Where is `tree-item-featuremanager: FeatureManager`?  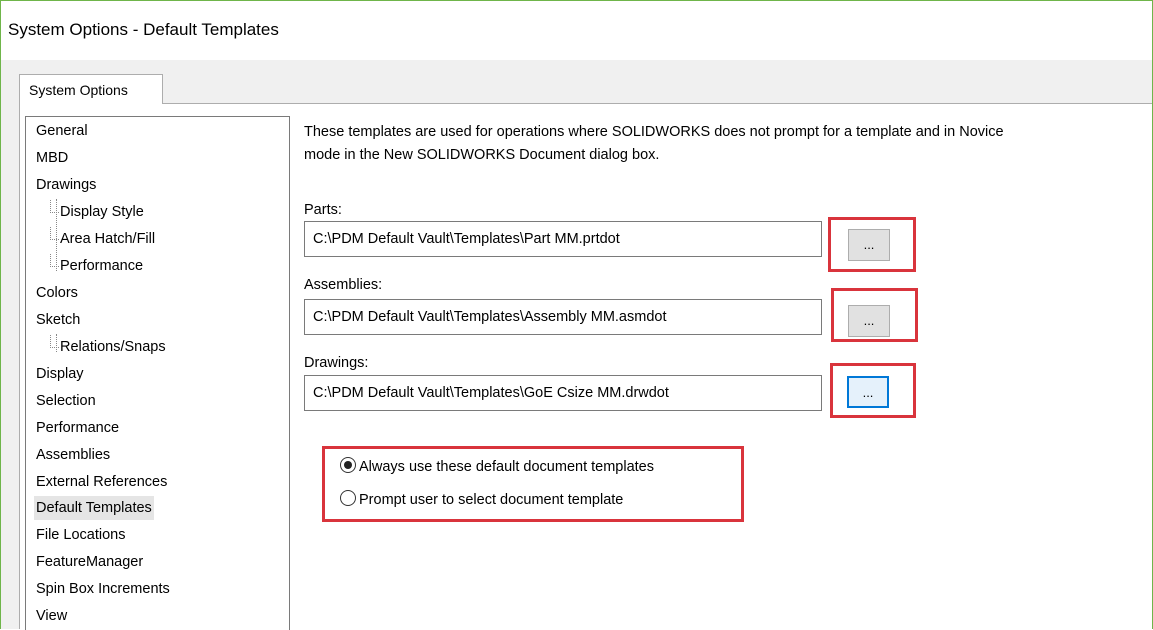
tree-item-featuremanager: FeatureManager is located at coordinates (89, 562).